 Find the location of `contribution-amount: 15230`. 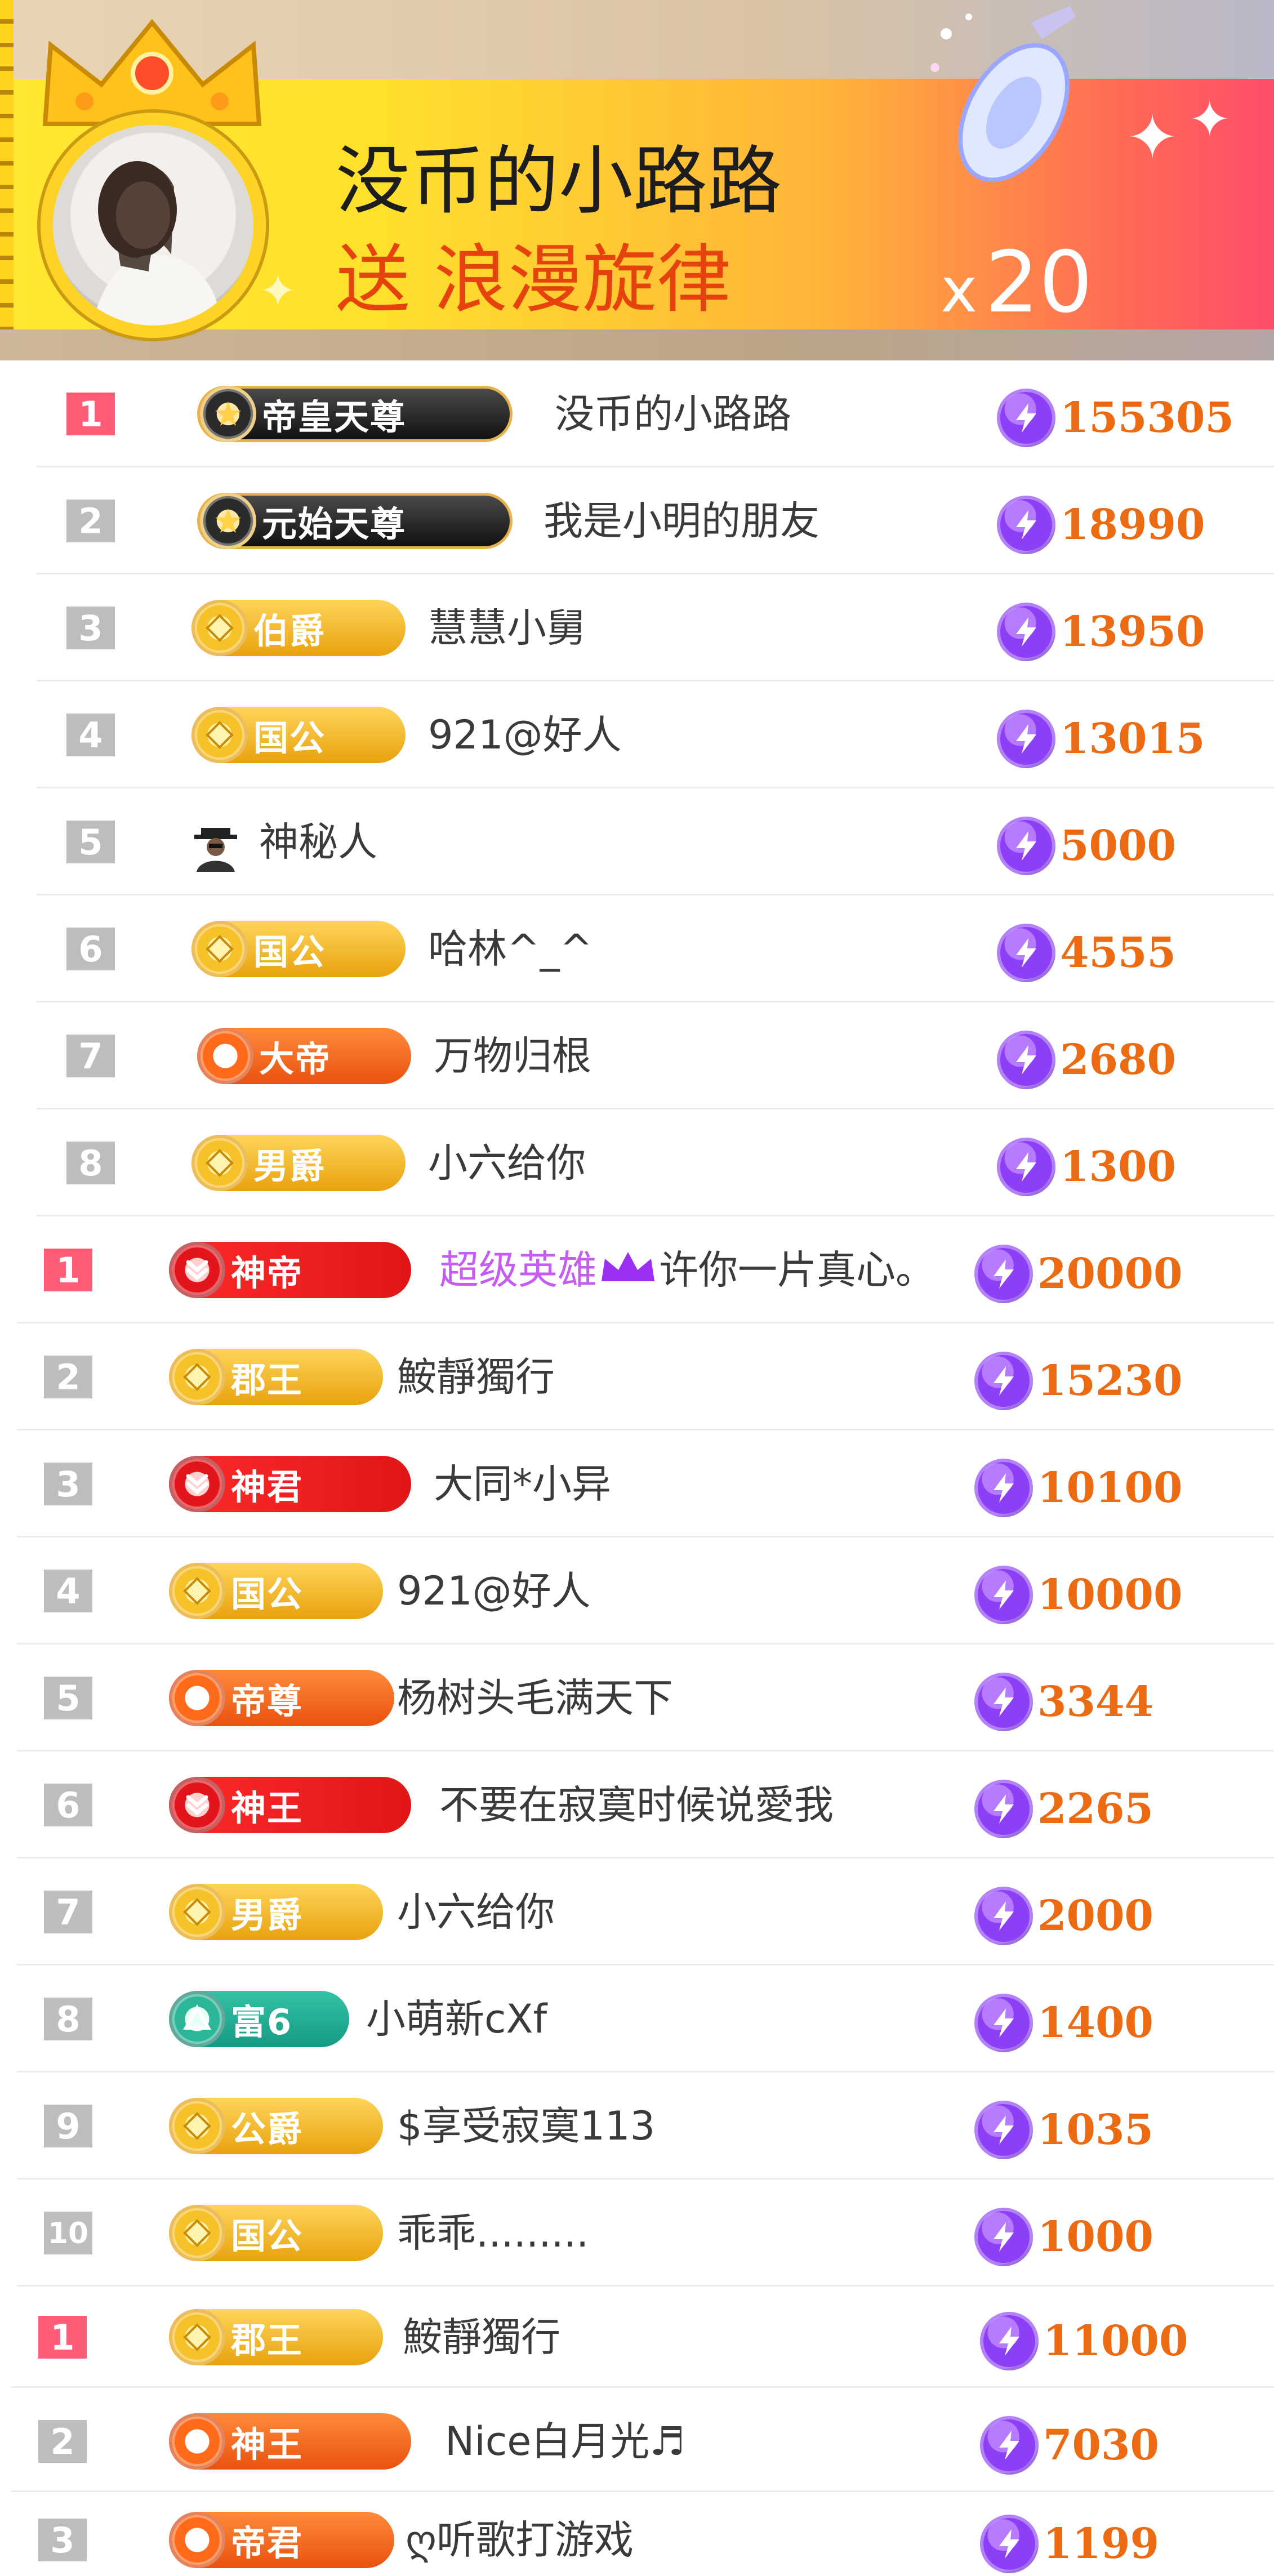

contribution-amount: 15230 is located at coordinates (1078, 1381).